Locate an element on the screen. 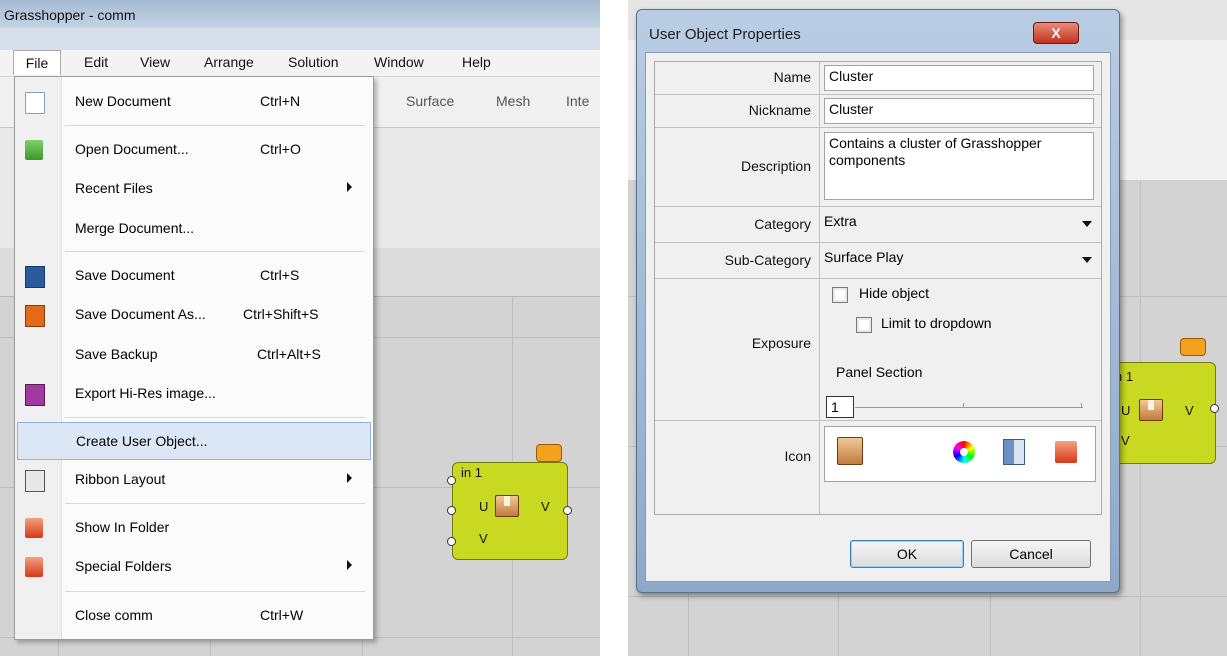 This screenshot has height=656, width=1227. menu-item-shortcut: Ctrl+Shift+S is located at coordinates (281, 314).